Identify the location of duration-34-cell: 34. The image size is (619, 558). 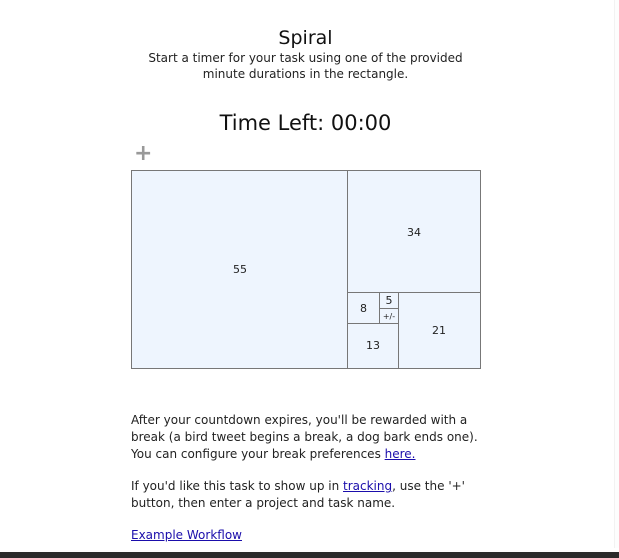
(414, 232).